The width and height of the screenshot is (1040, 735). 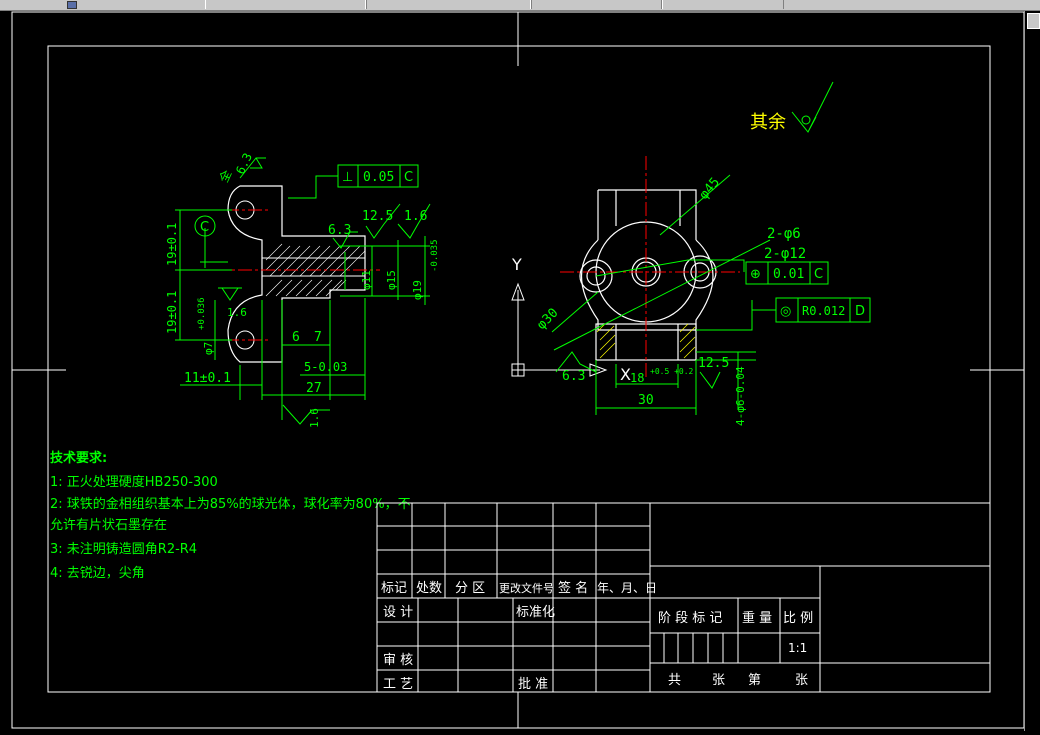 I want to click on concentricity-value: R0.012, so click(x=823, y=311).